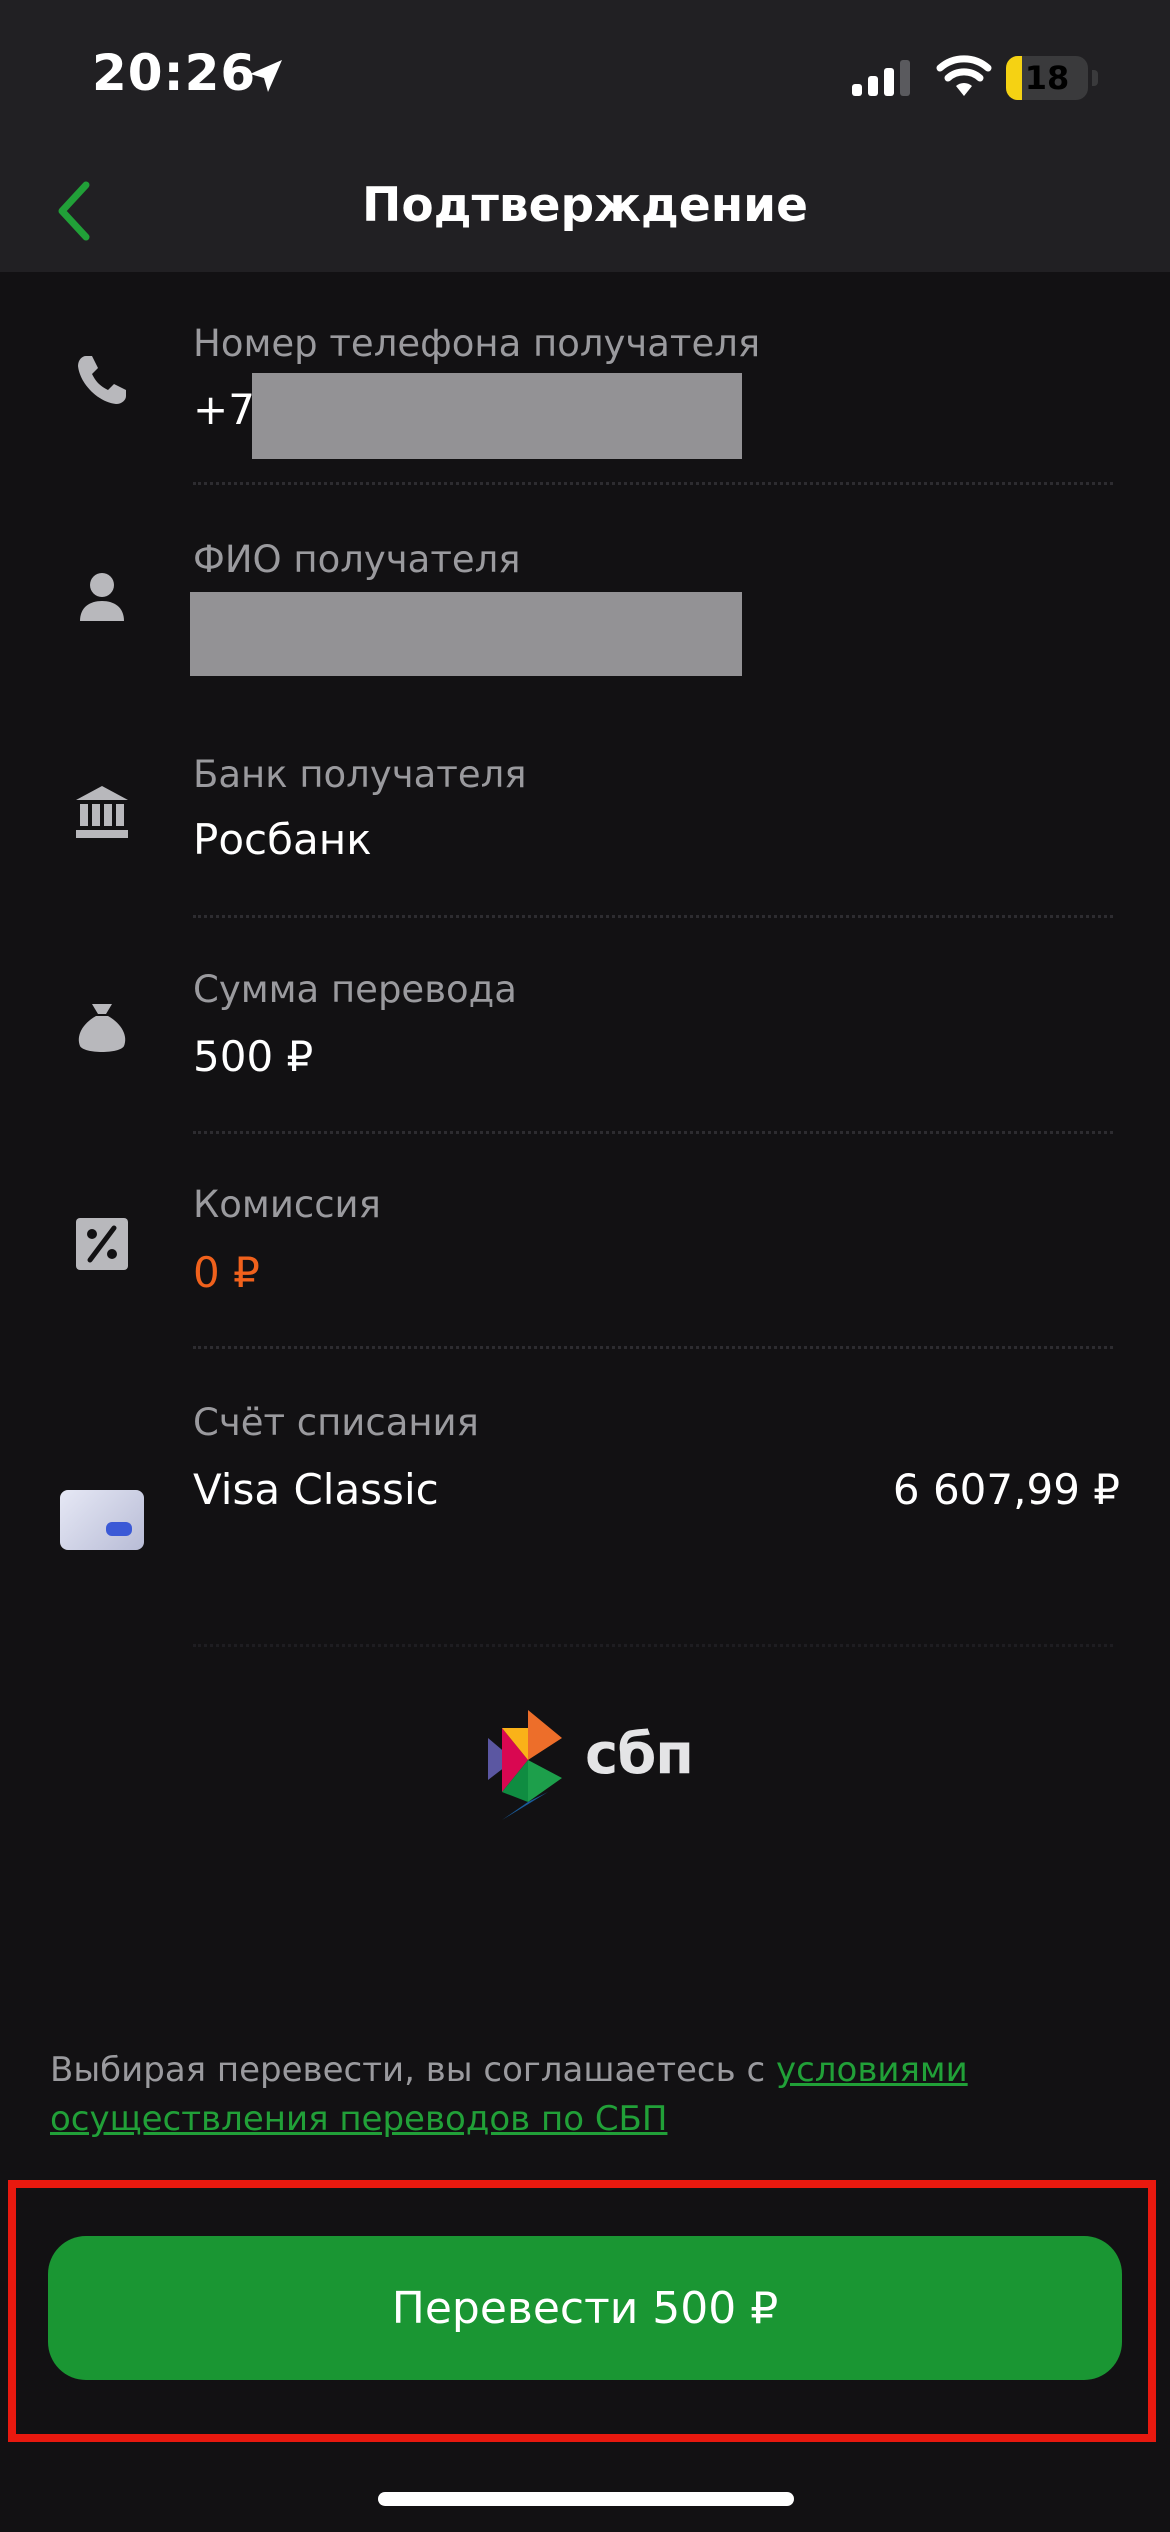 The height and width of the screenshot is (2532, 1170). What do you see at coordinates (525, 1765) in the screenshot?
I see `sbp-logo-icon` at bounding box center [525, 1765].